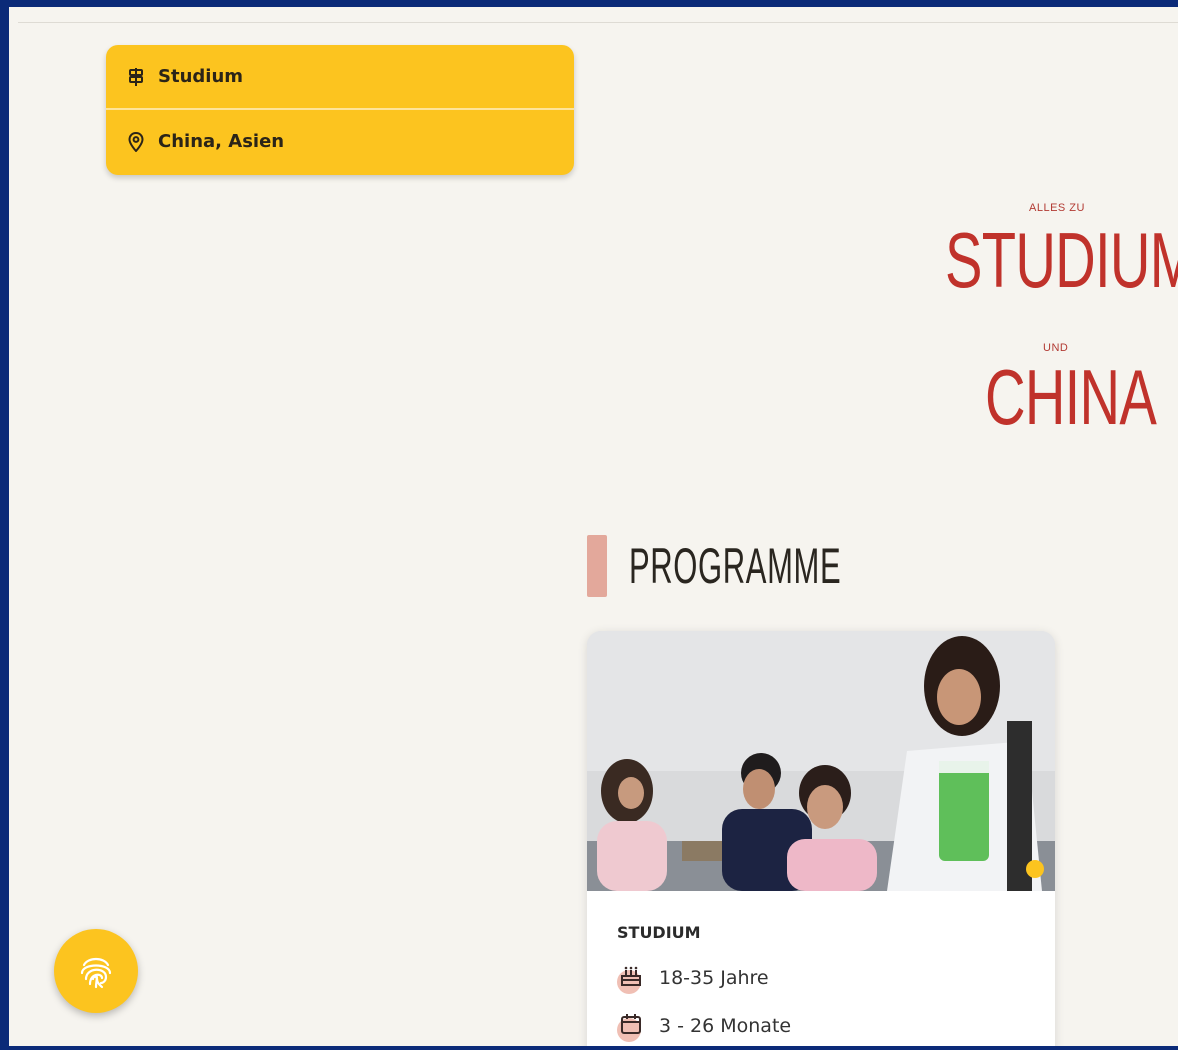 This screenshot has height=1050, width=1178. What do you see at coordinates (221, 141) in the screenshot?
I see `filter-item-label: China, Asien` at bounding box center [221, 141].